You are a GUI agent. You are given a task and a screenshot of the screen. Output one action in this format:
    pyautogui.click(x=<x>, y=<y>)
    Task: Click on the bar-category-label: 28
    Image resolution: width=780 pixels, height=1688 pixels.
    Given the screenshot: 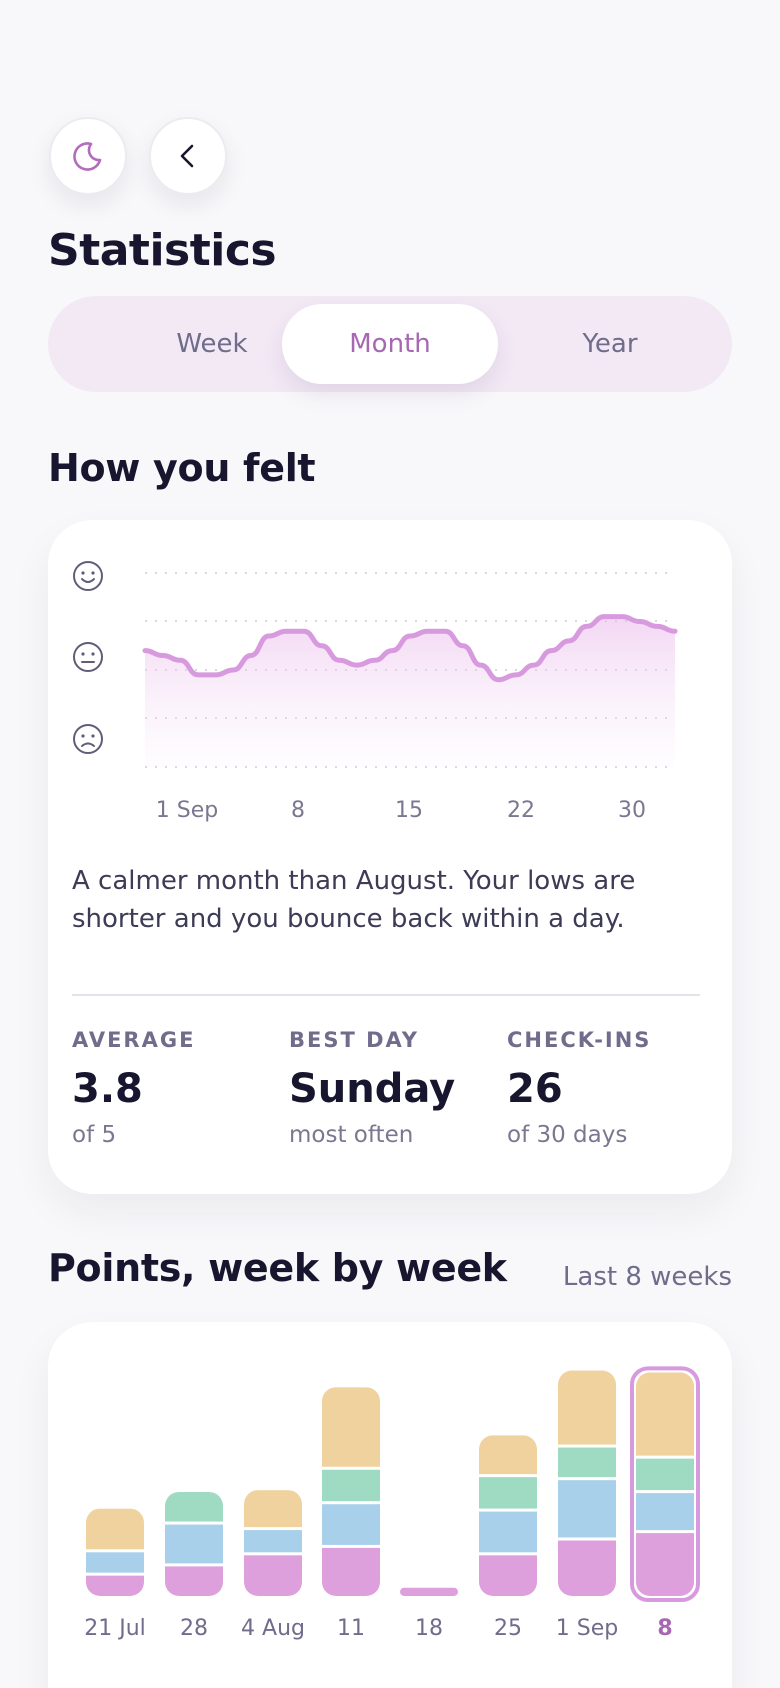 What is the action you would take?
    pyautogui.click(x=194, y=1628)
    